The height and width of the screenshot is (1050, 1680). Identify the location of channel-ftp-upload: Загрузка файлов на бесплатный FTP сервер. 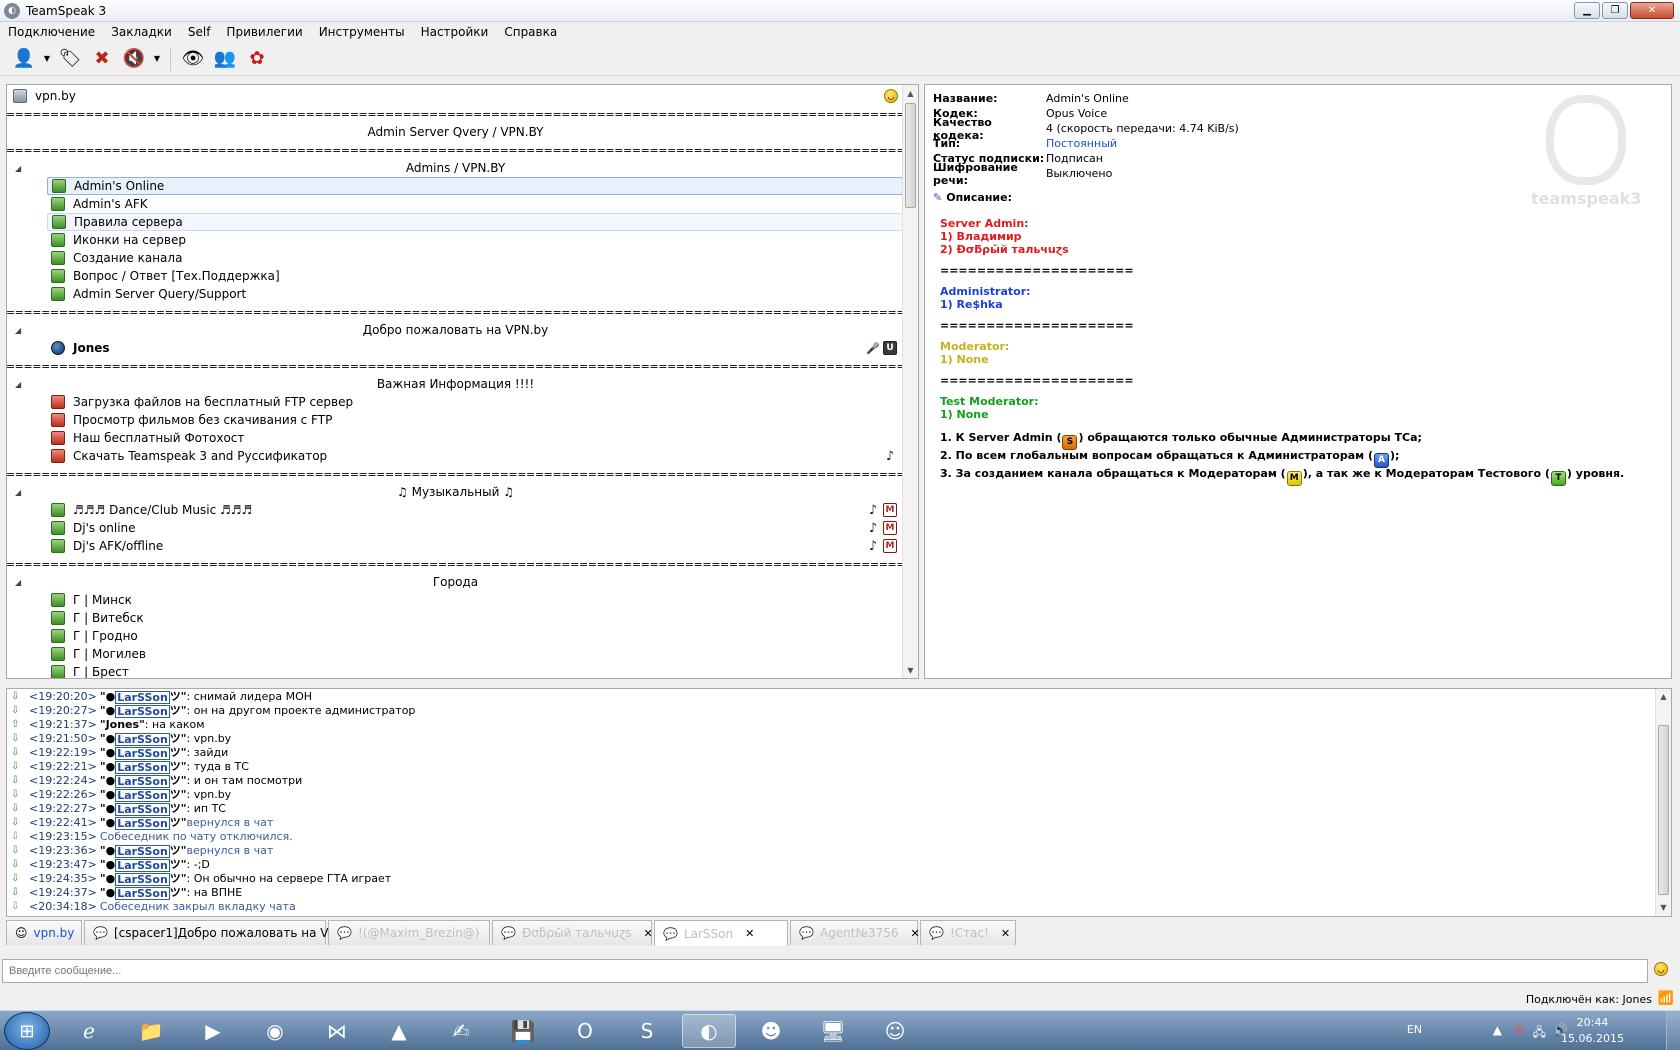
(477, 402).